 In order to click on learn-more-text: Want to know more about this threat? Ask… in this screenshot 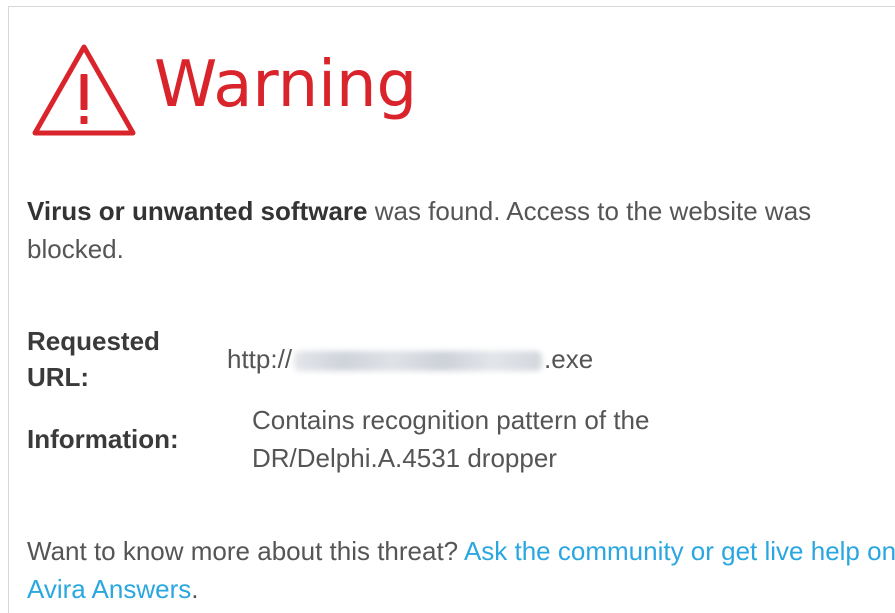, I will do `click(461, 570)`.